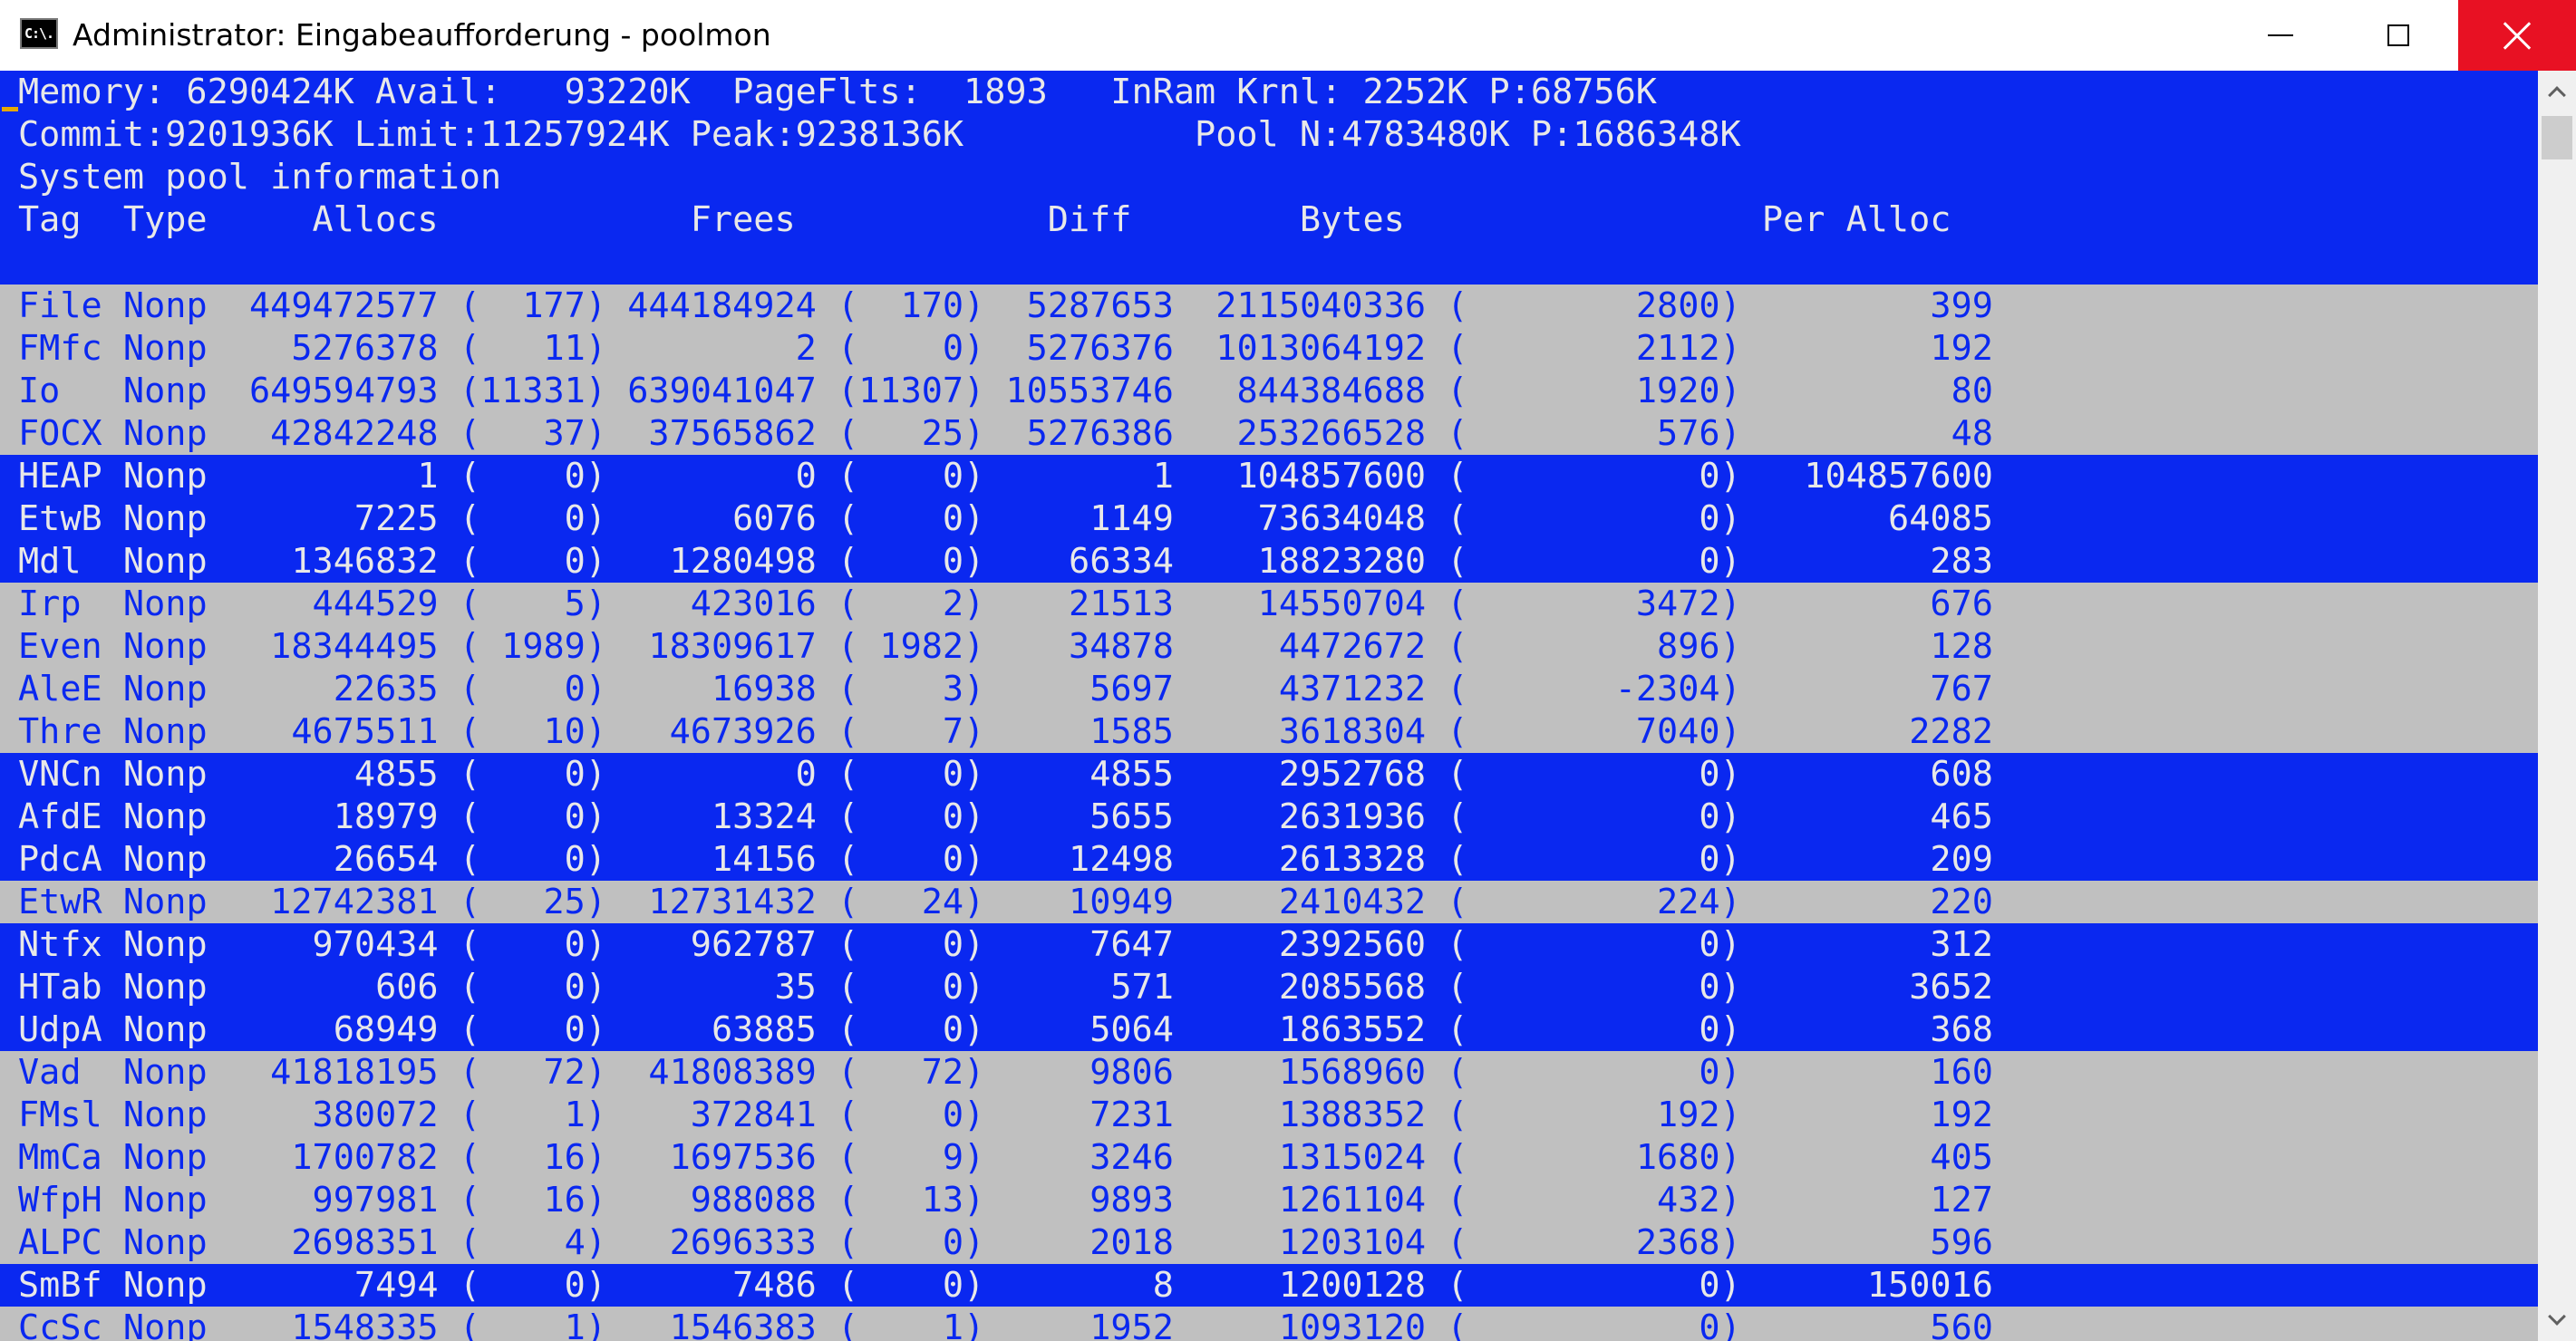 The height and width of the screenshot is (1341, 2576). Describe the element at coordinates (1877, 816) in the screenshot. I see `per-alloc-cell: 465` at that location.